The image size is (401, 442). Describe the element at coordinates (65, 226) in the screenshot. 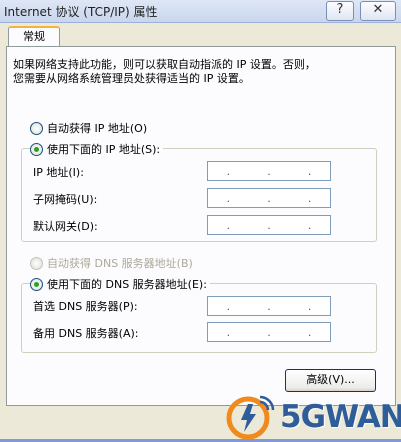

I see `default-gateway-label: 默认网关(D):` at that location.